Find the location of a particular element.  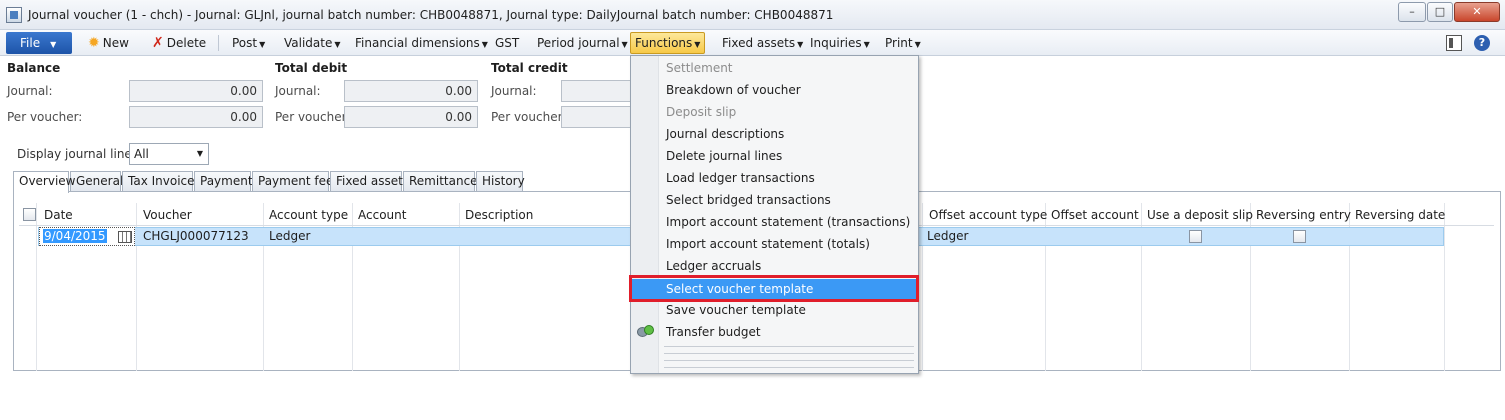

tab-payment: Payment is located at coordinates (223, 181).